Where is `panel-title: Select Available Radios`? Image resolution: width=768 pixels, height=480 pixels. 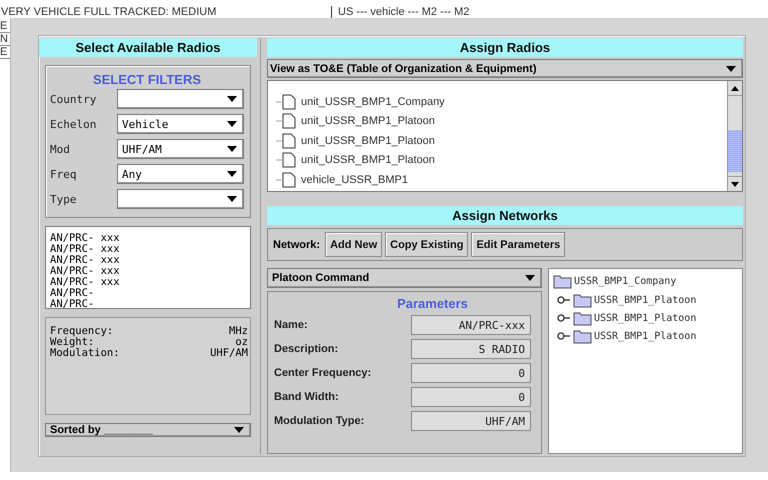
panel-title: Select Available Radios is located at coordinates (148, 47).